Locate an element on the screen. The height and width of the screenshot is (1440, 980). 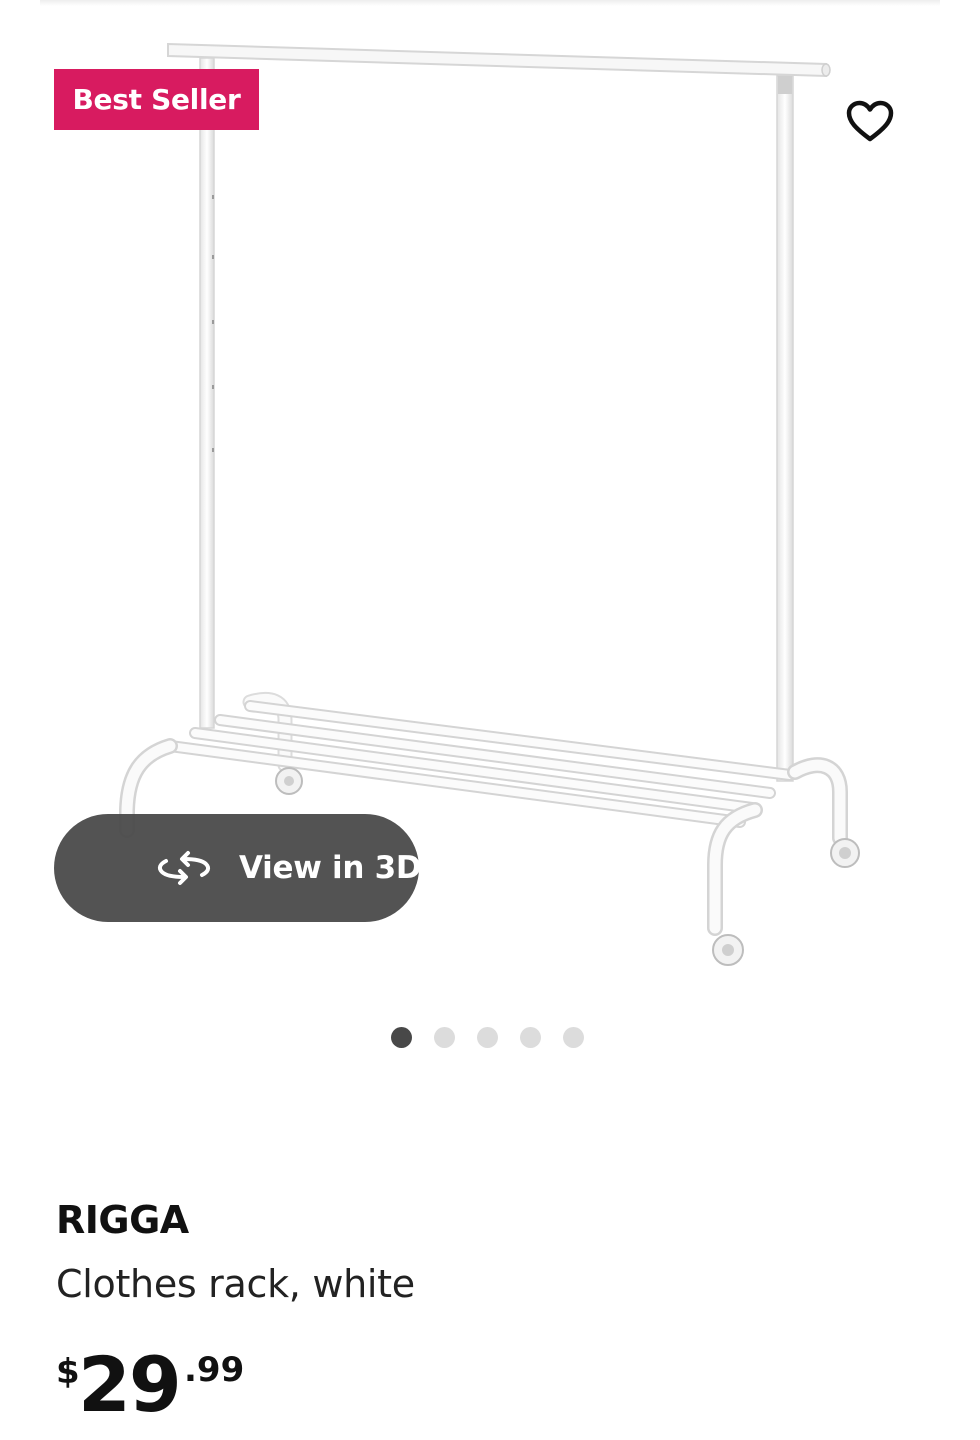
rotate-3d-icon is located at coordinates (184, 868).